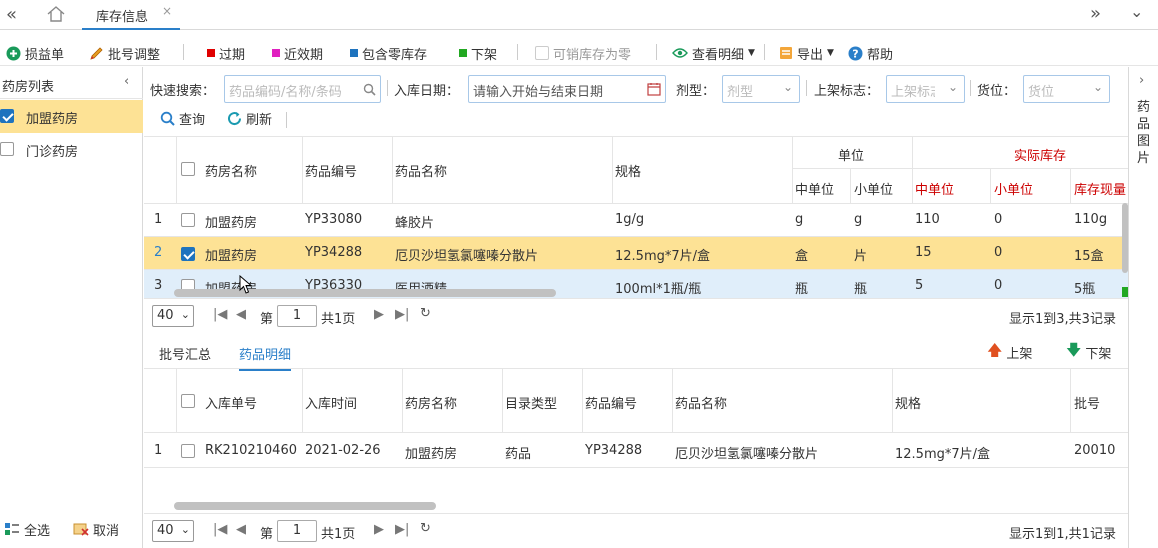 This screenshot has height=548, width=1158. I want to click on pharmacy-item: 门诊药房, so click(71, 149).